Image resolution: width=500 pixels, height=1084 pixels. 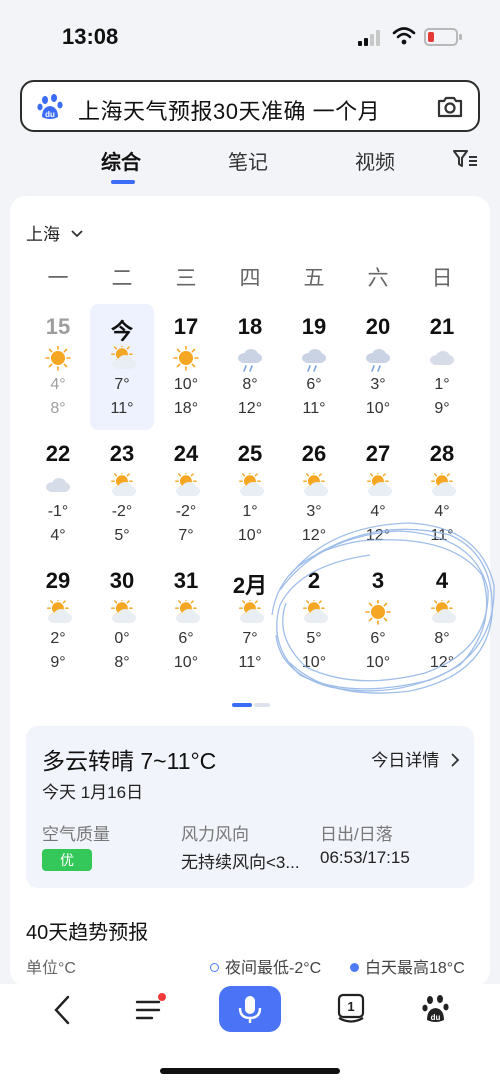 I want to click on back-arrow-icon, so click(x=62, y=1010).